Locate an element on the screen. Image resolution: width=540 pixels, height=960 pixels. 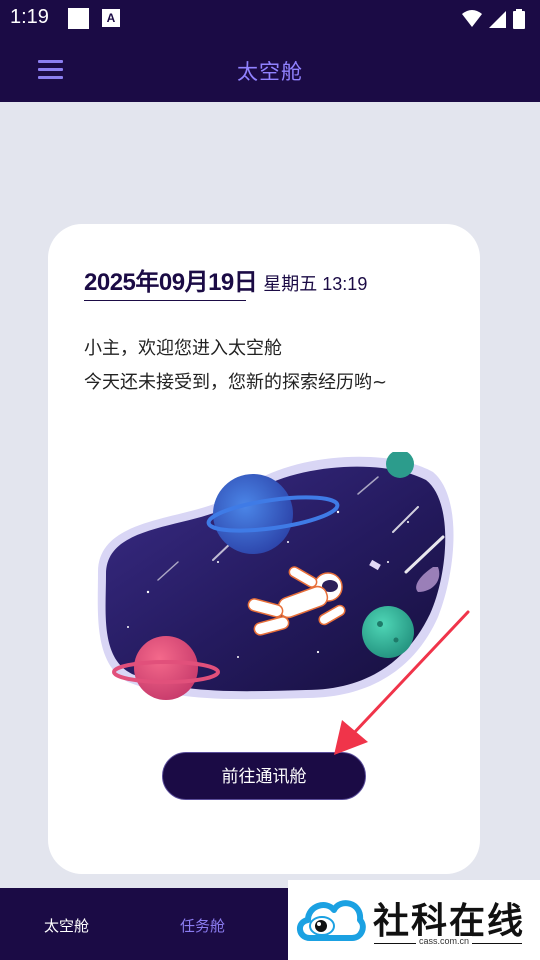
accessibility-a-icon: A is located at coordinates (111, 18).